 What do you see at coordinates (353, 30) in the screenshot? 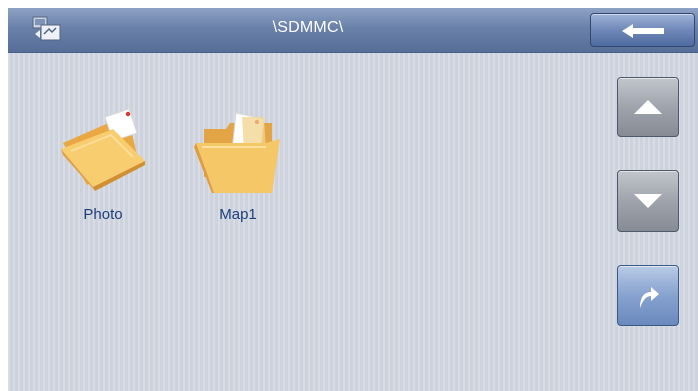
I see `title-bar: \SDMMC\` at bounding box center [353, 30].